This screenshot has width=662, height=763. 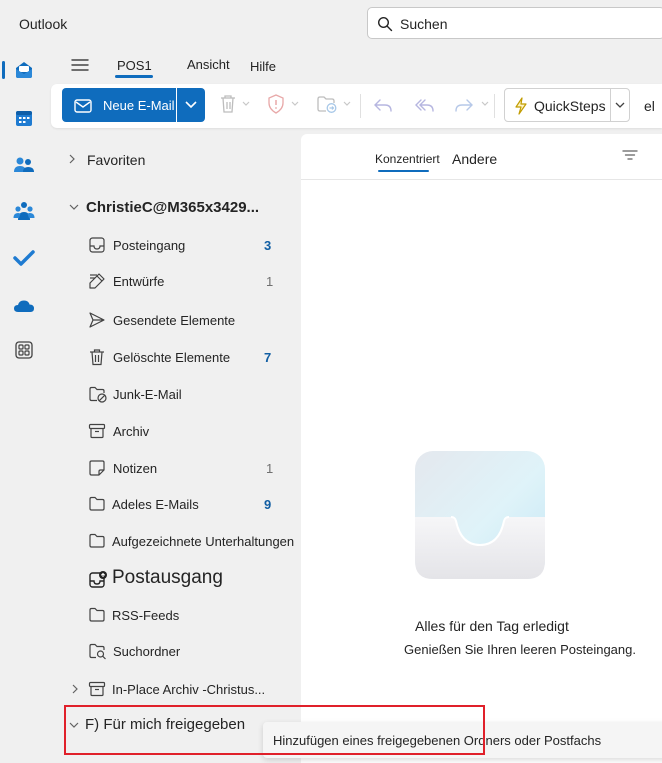 What do you see at coordinates (97, 468) in the screenshot?
I see `notes-icon` at bounding box center [97, 468].